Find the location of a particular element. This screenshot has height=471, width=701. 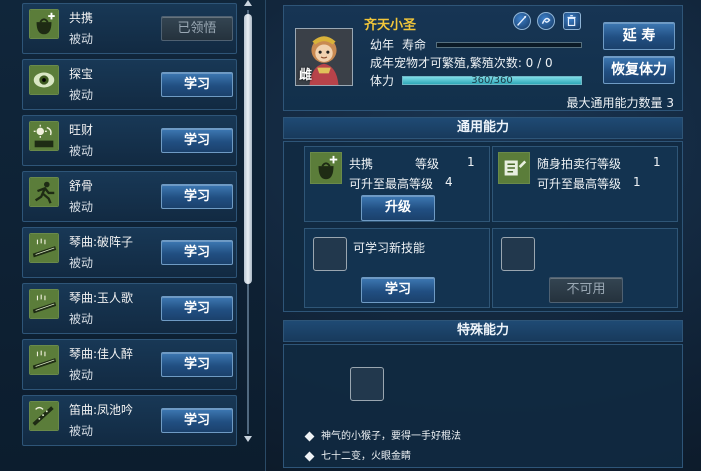

eye-icon is located at coordinates (44, 80).